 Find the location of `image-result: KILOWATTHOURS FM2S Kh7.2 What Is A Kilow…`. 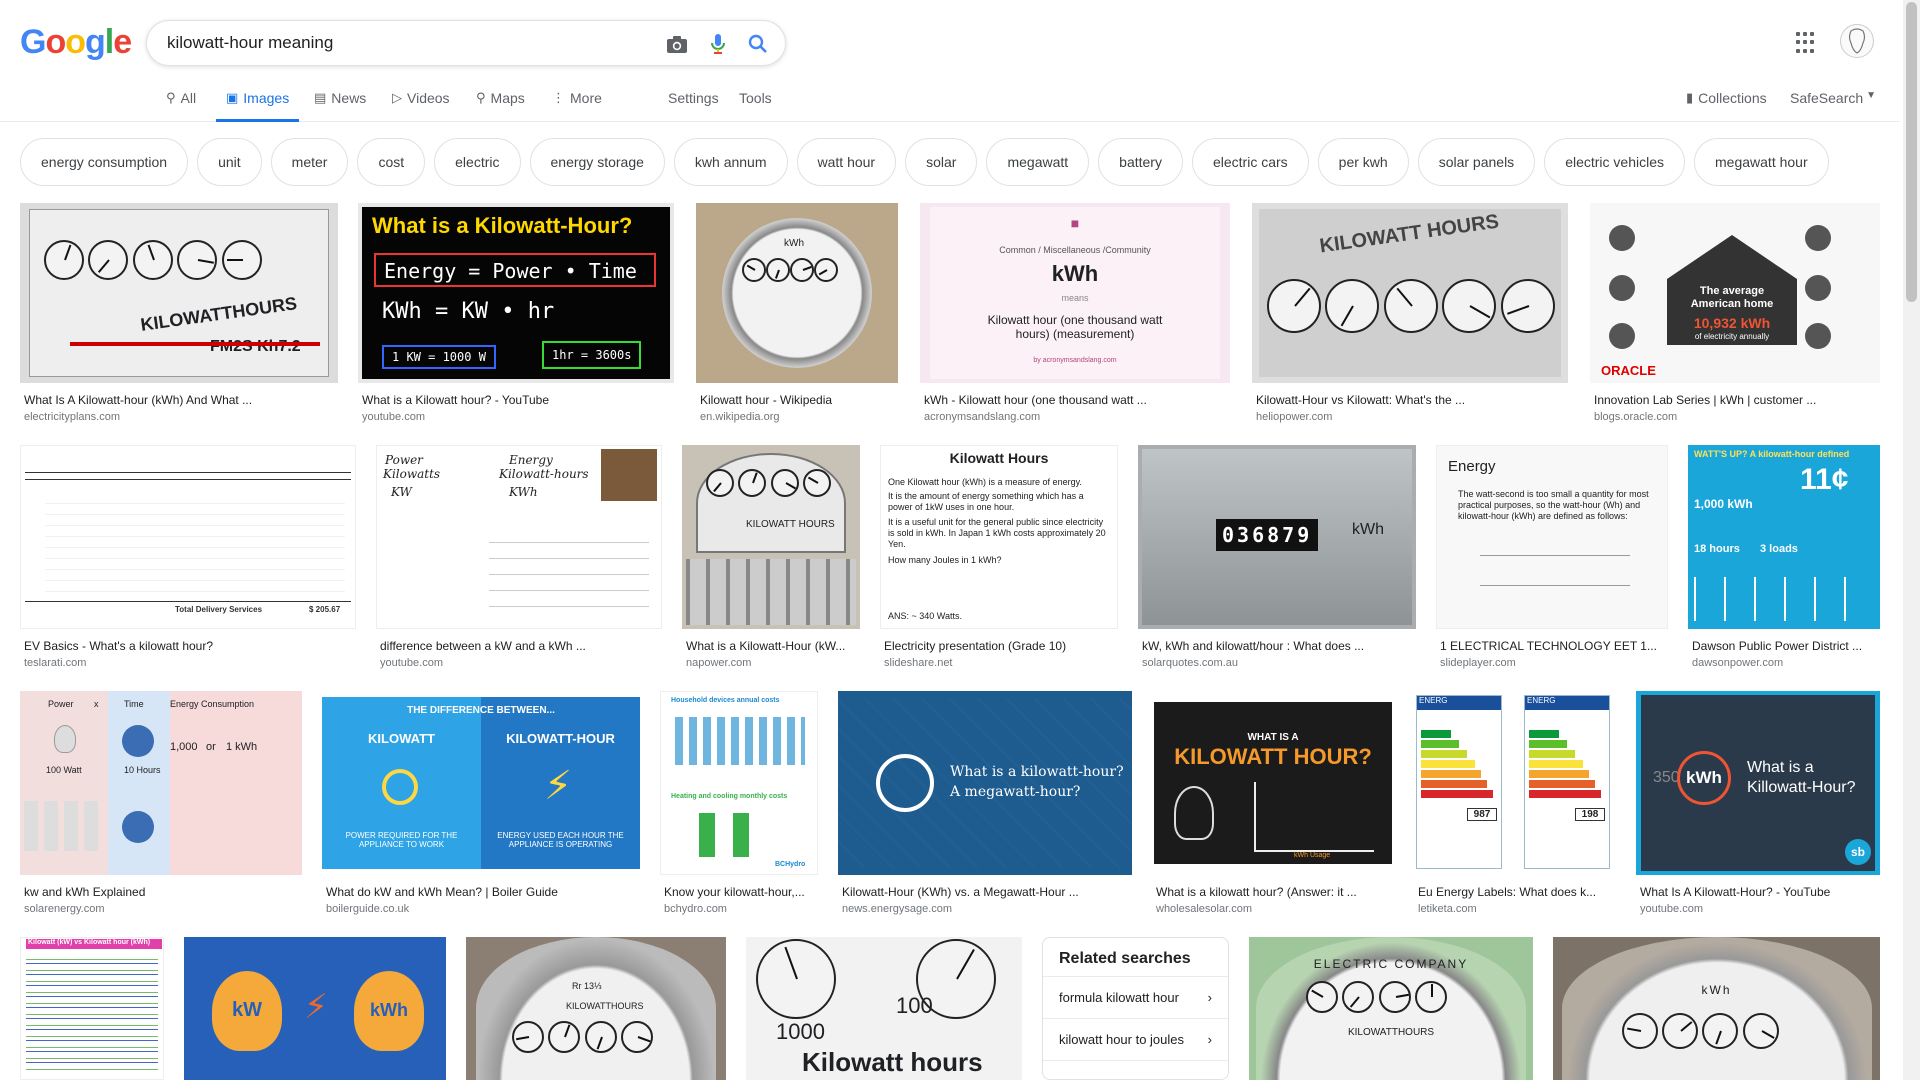

image-result: KILOWATTHOURS FM2S Kh7.2 What Is A Kilow… is located at coordinates (179, 314).